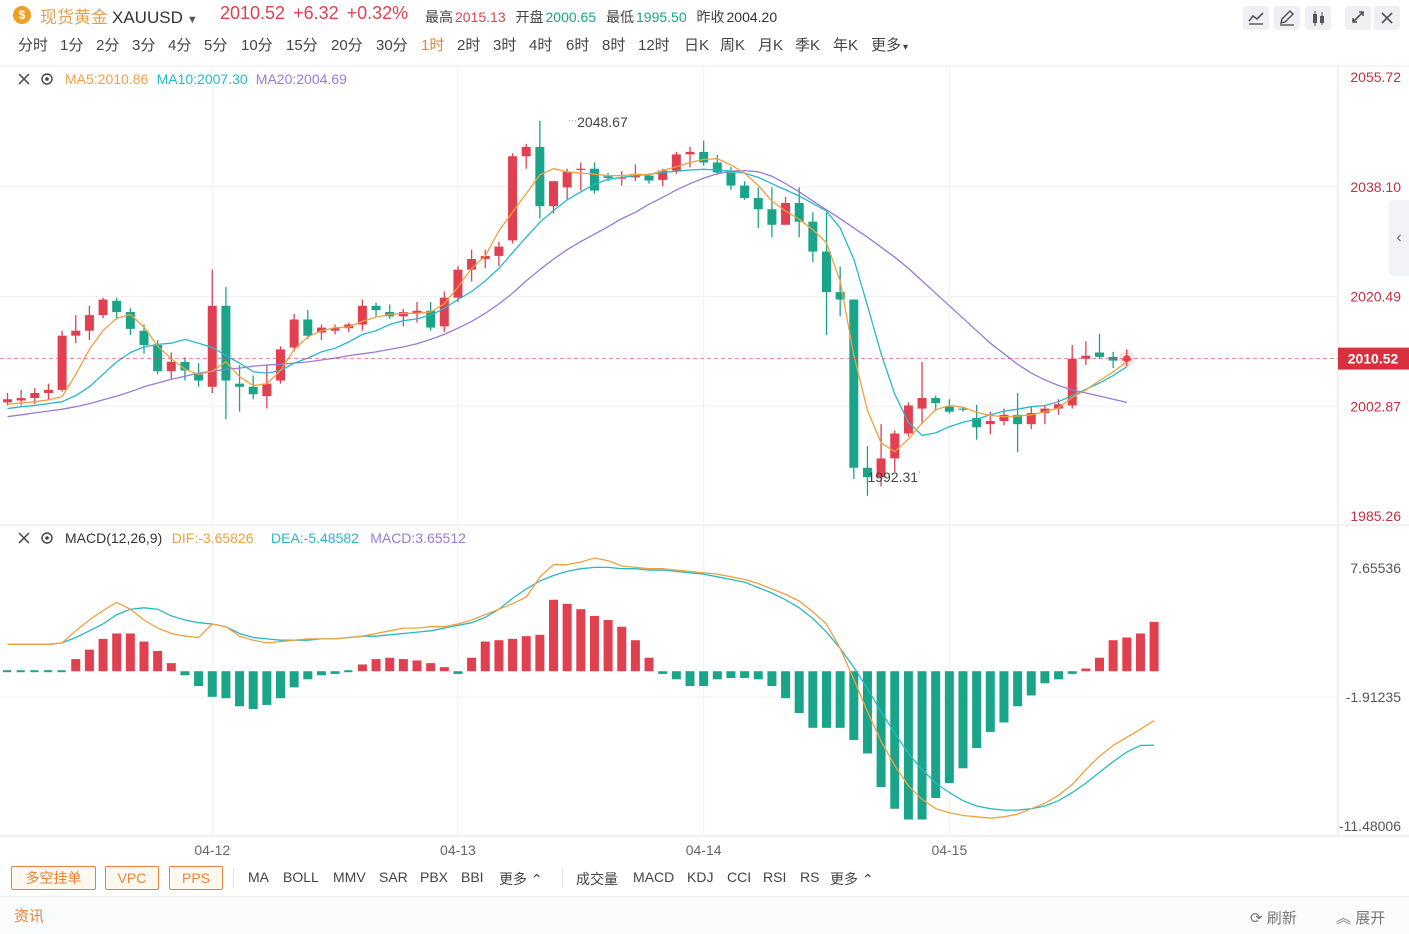 This screenshot has width=1409, height=934. What do you see at coordinates (653, 877) in the screenshot?
I see `sub-indicator-1: MACD` at bounding box center [653, 877].